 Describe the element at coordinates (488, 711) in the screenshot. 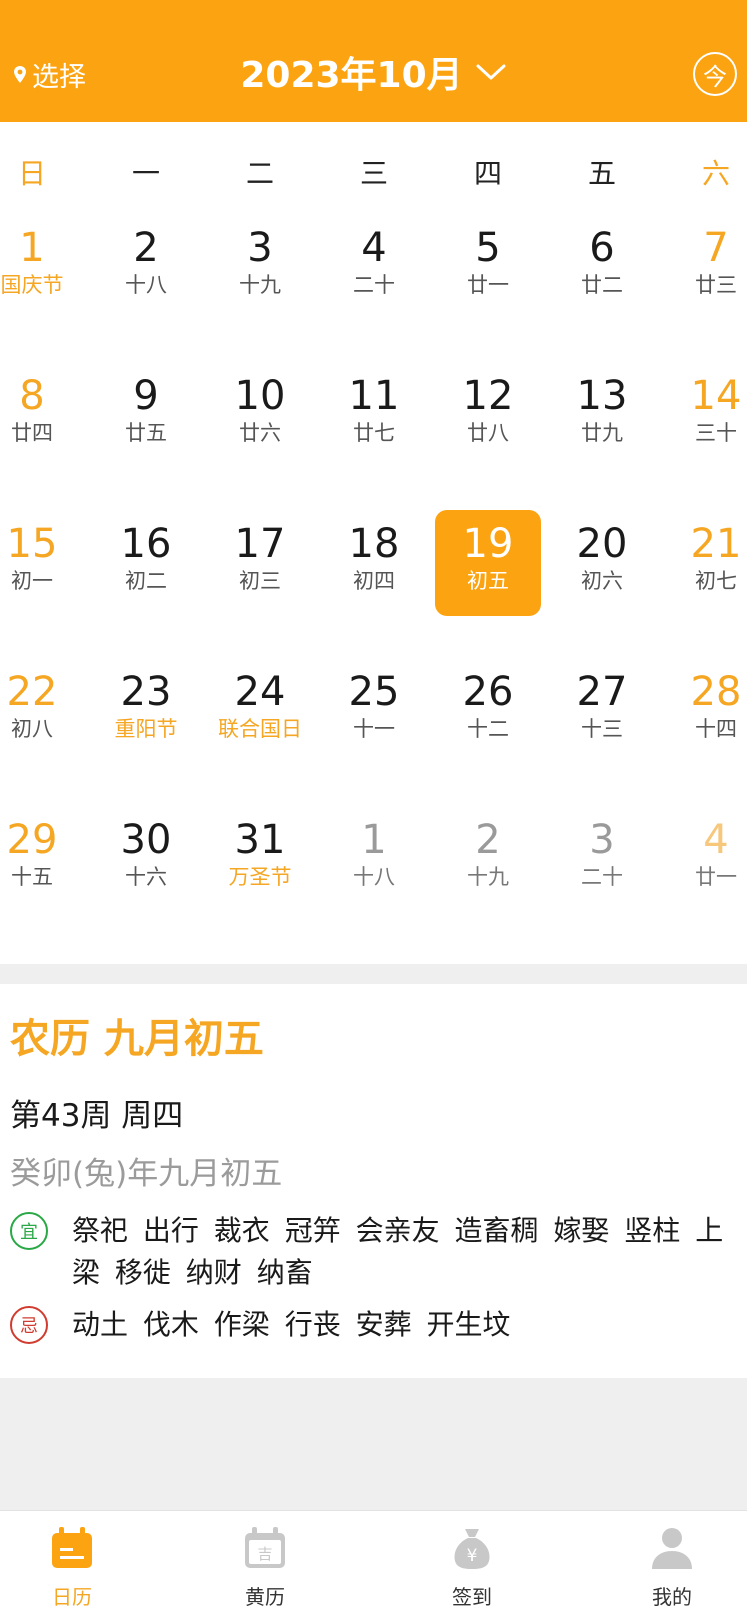

I see `day-cell: 26 十二` at that location.